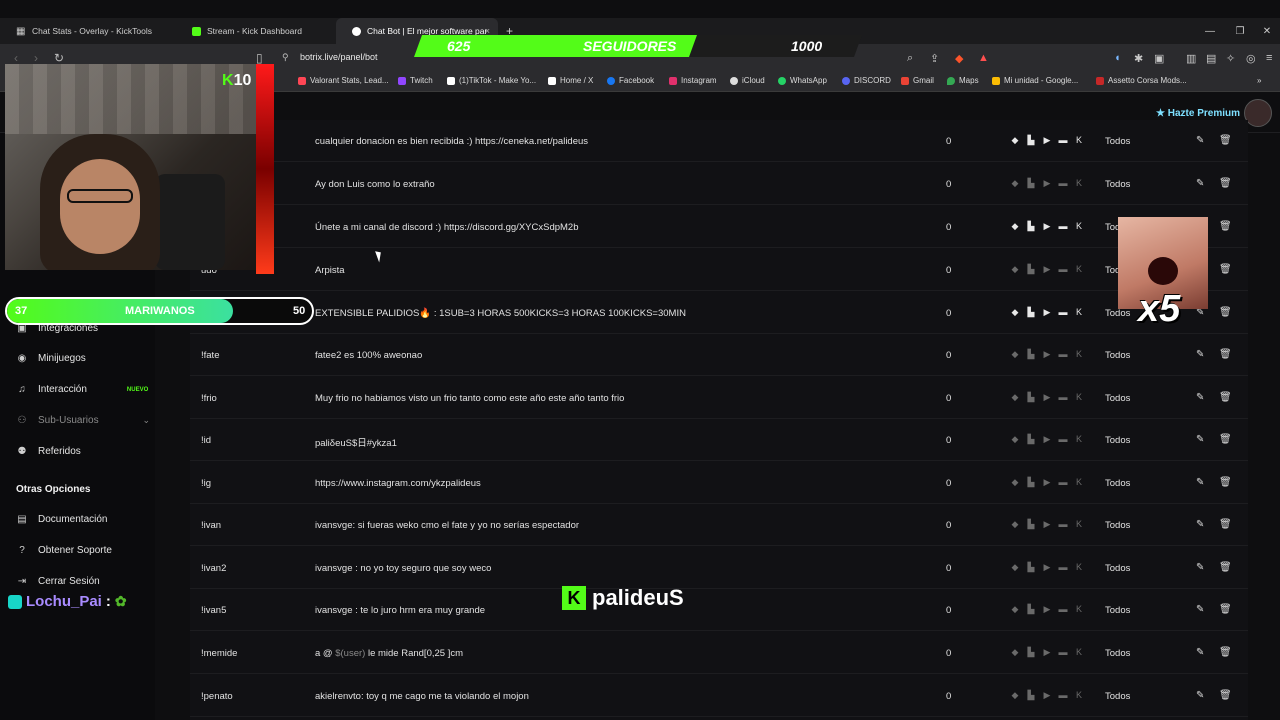 Image resolution: width=1280 pixels, height=720 pixels. I want to click on whatsapp-icon, so click(782, 80).